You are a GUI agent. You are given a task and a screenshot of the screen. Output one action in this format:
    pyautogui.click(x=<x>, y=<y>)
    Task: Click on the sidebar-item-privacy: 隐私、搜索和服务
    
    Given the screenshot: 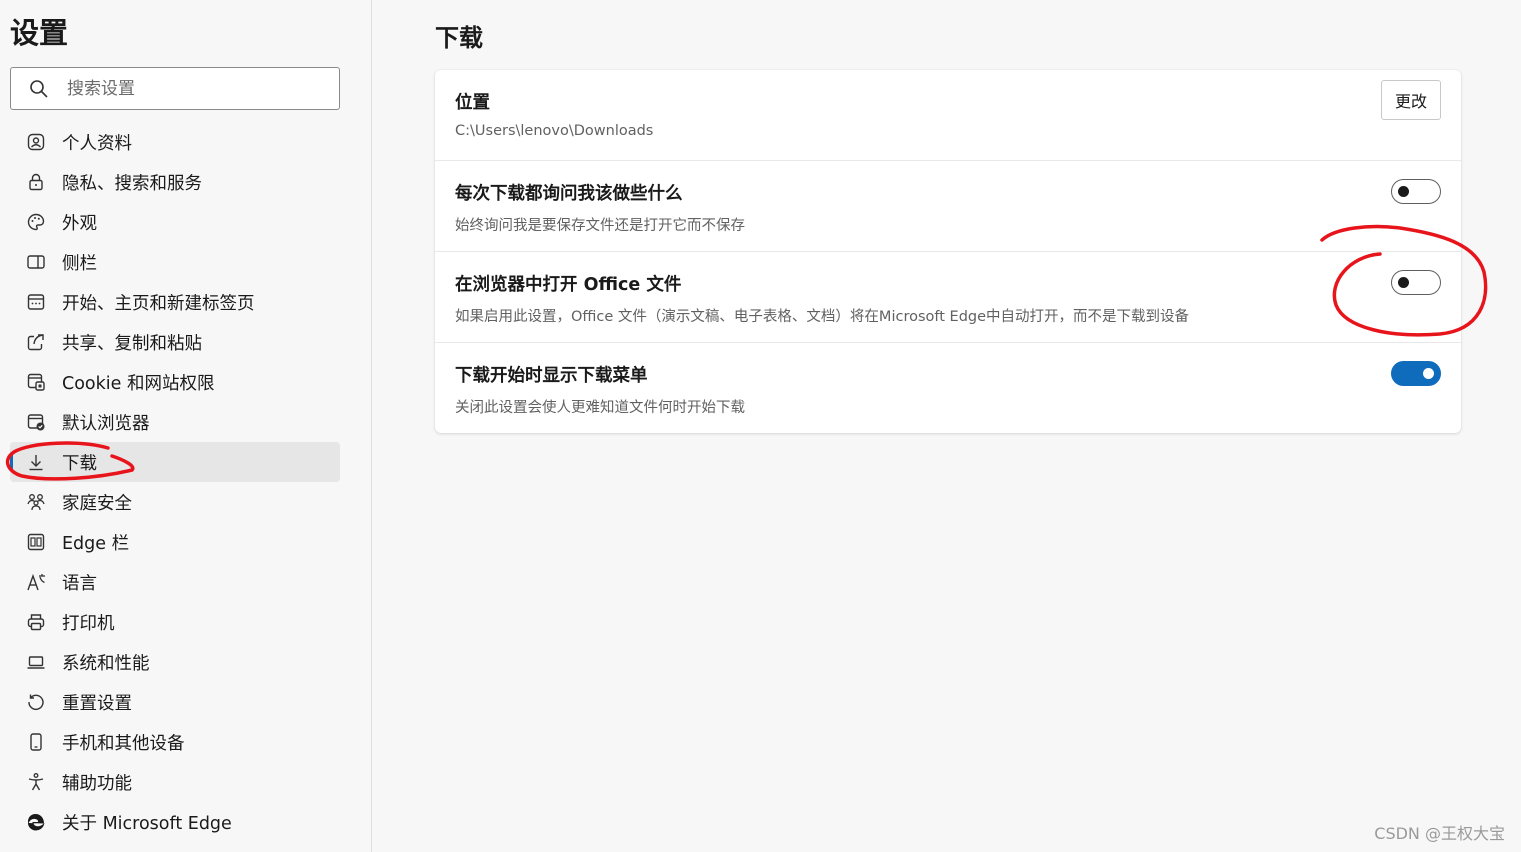 What is the action you would take?
    pyautogui.click(x=175, y=182)
    